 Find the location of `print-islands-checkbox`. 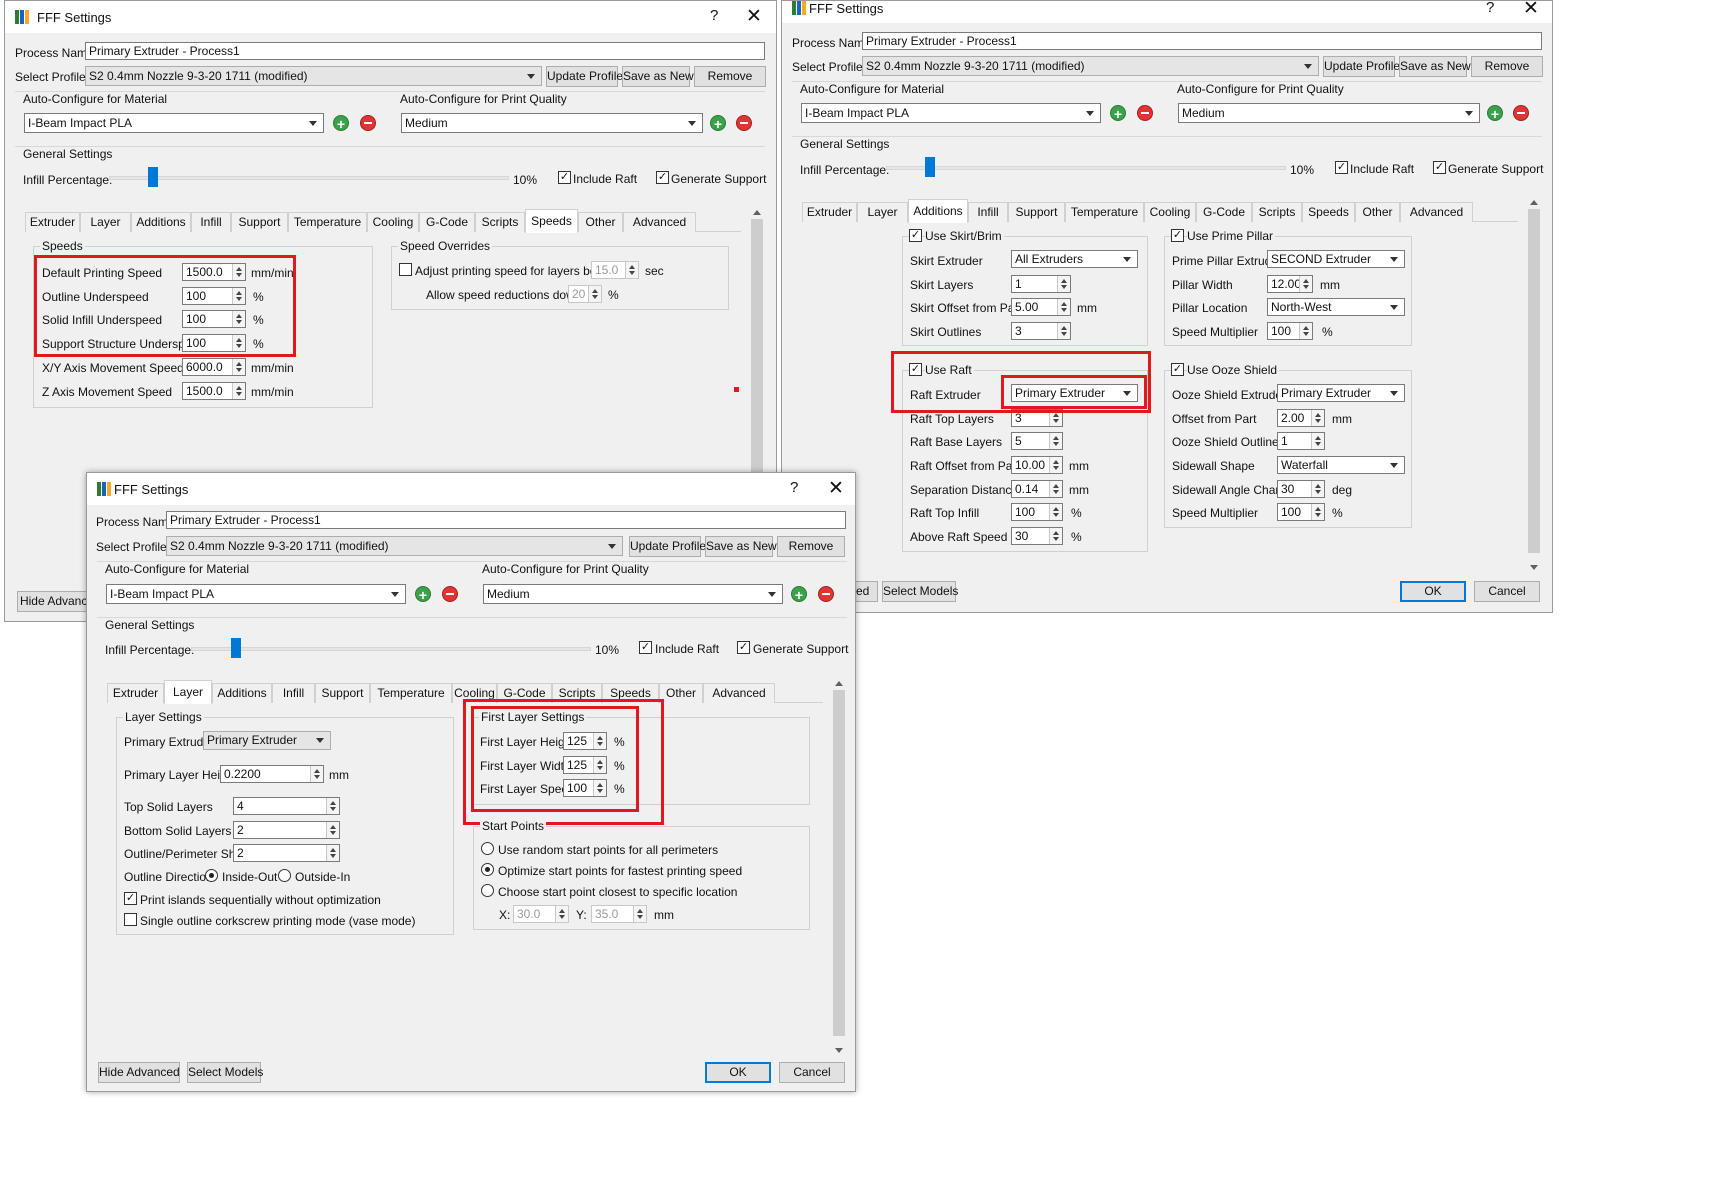

print-islands-checkbox is located at coordinates (130, 898).